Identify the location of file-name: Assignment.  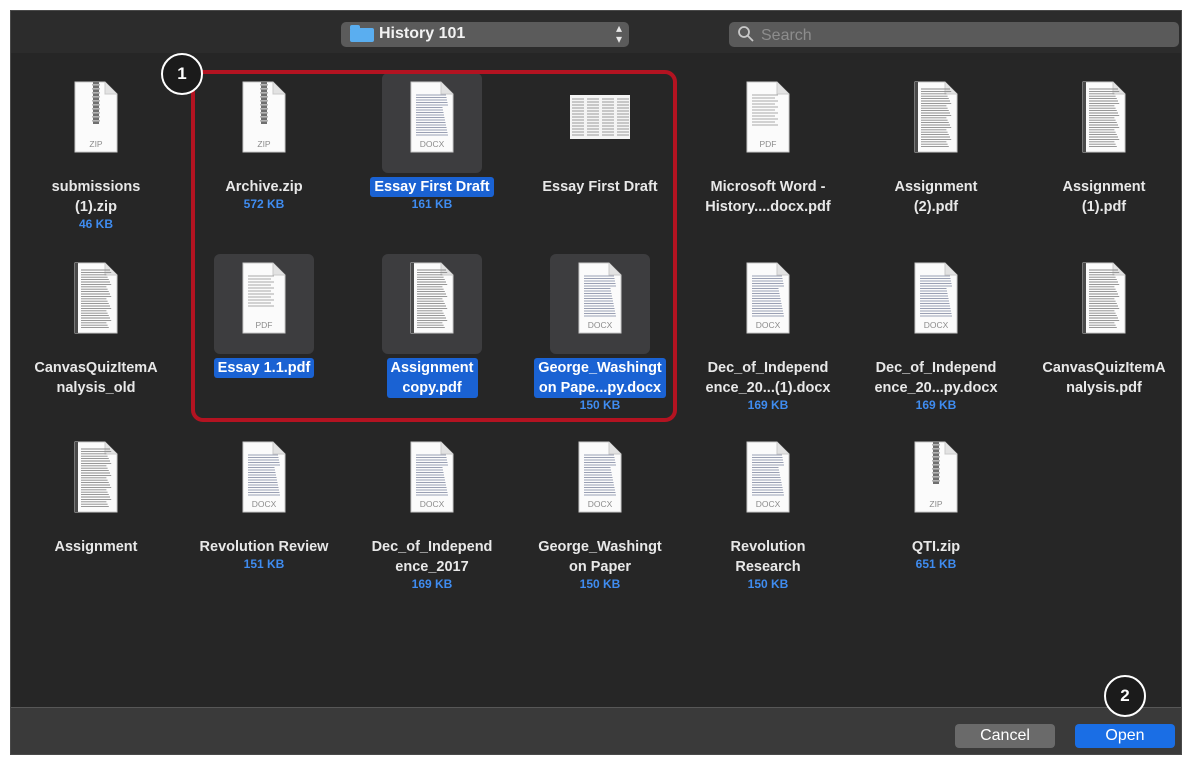
(96, 547).